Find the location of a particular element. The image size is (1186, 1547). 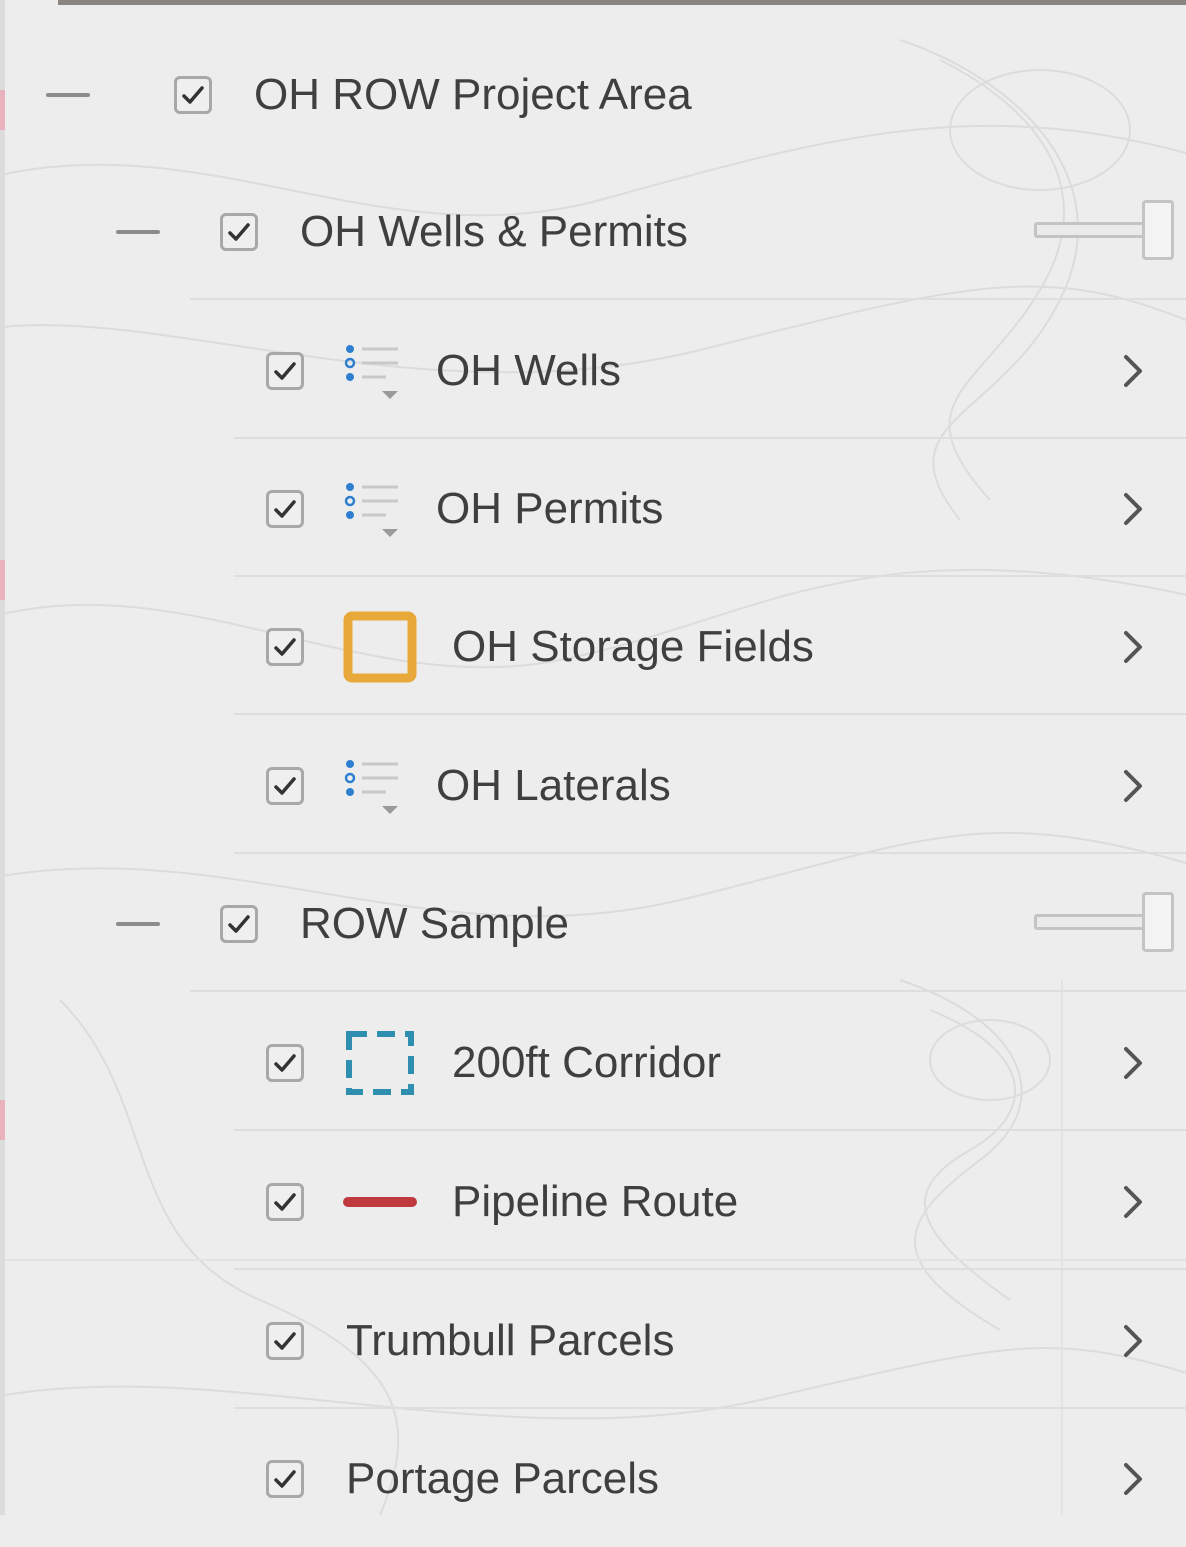

layer-label: OH Wells is located at coordinates (528, 370).